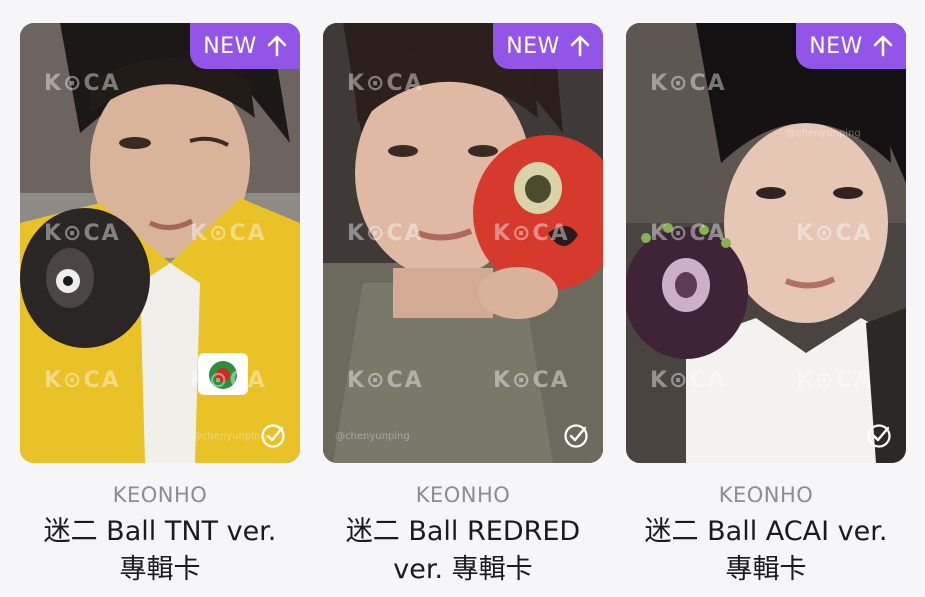  What do you see at coordinates (463, 569) in the screenshot?
I see `card-title-line: ver. 專輯卡` at bounding box center [463, 569].